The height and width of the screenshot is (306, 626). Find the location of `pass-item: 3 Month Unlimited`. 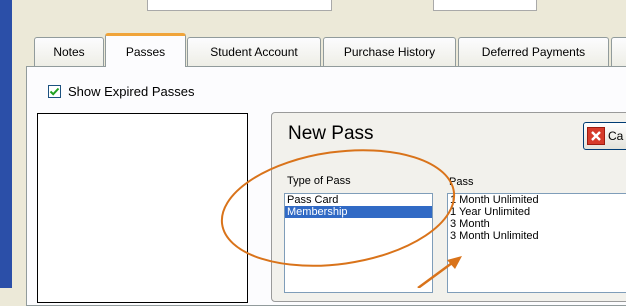

pass-item: 3 Month Unlimited is located at coordinates (537, 236).